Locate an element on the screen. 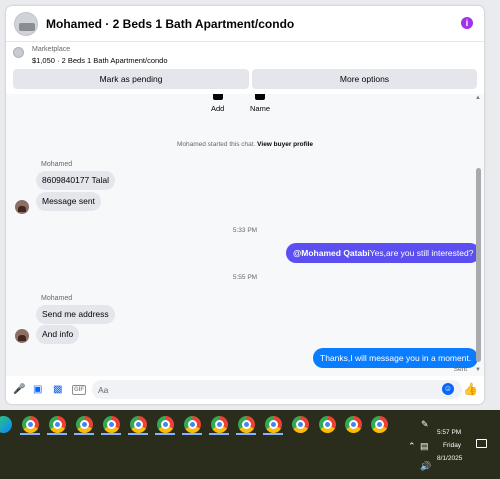 The width and height of the screenshot is (500, 479). message-input is located at coordinates (277, 389).